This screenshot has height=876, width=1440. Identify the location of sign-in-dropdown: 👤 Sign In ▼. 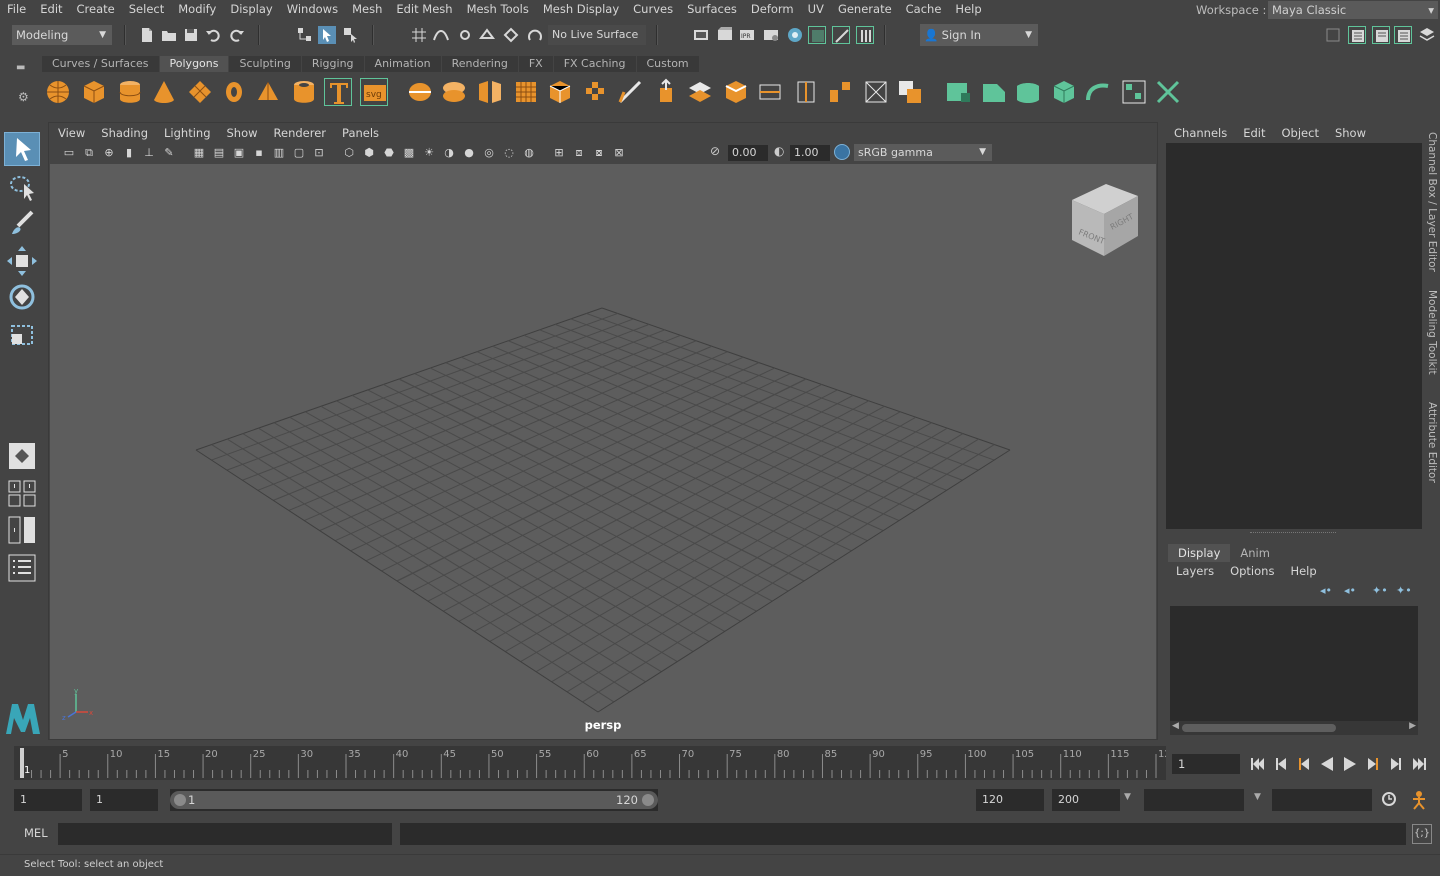
(979, 35).